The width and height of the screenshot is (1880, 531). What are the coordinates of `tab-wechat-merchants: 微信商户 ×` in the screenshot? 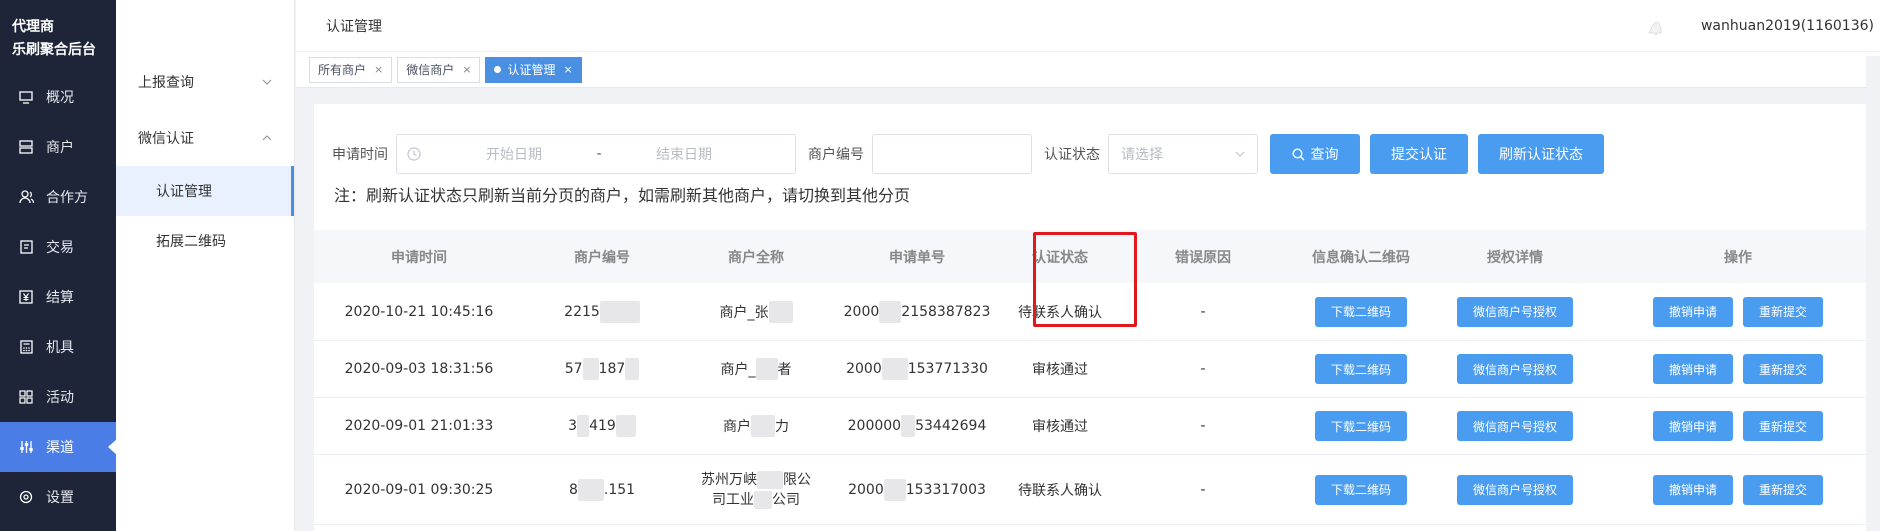 It's located at (439, 69).